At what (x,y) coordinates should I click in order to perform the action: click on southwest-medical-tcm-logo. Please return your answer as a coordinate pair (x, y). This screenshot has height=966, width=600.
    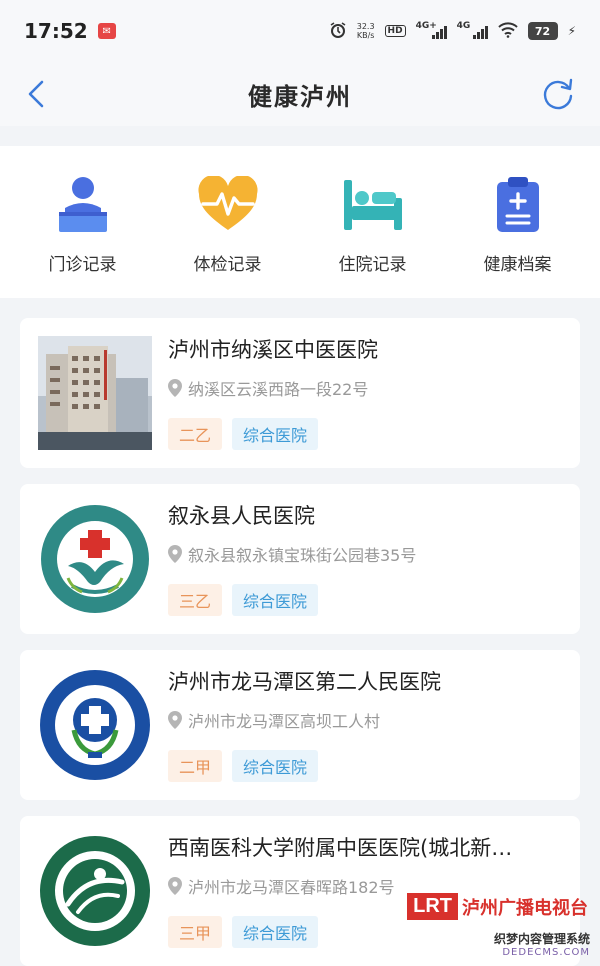
    Looking at the image, I should click on (95, 891).